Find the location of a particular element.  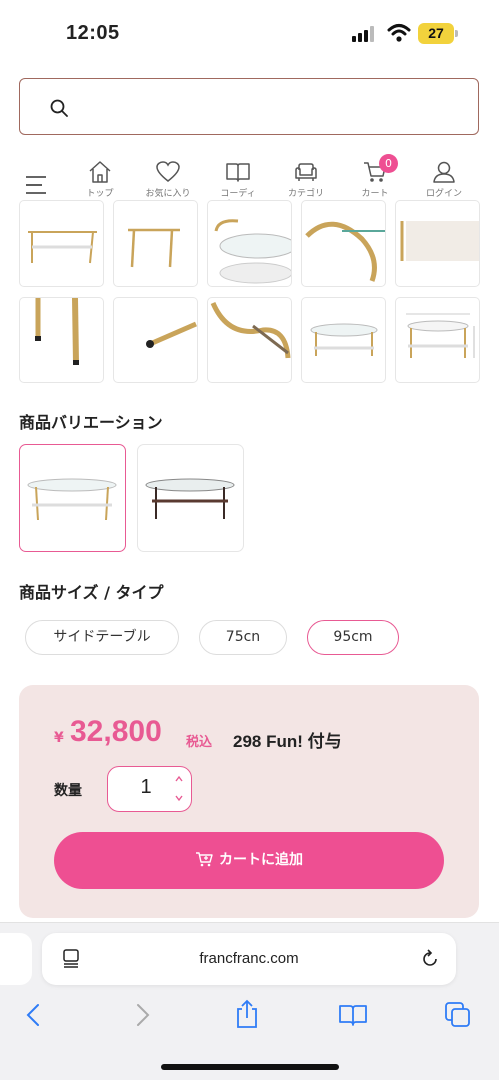

nav-item-top: トップ is located at coordinates (100, 179).